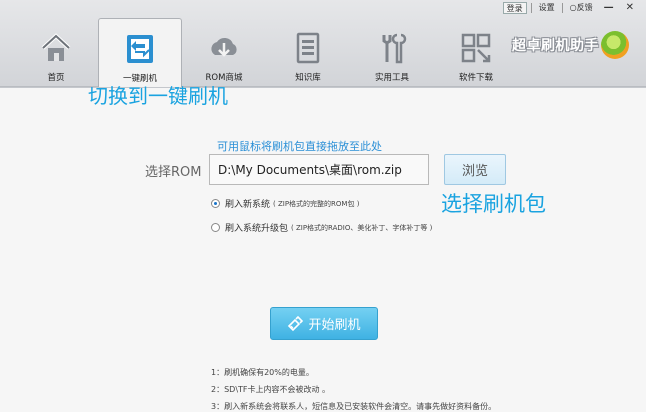  Describe the element at coordinates (476, 48) in the screenshot. I see `apps-icon` at that location.